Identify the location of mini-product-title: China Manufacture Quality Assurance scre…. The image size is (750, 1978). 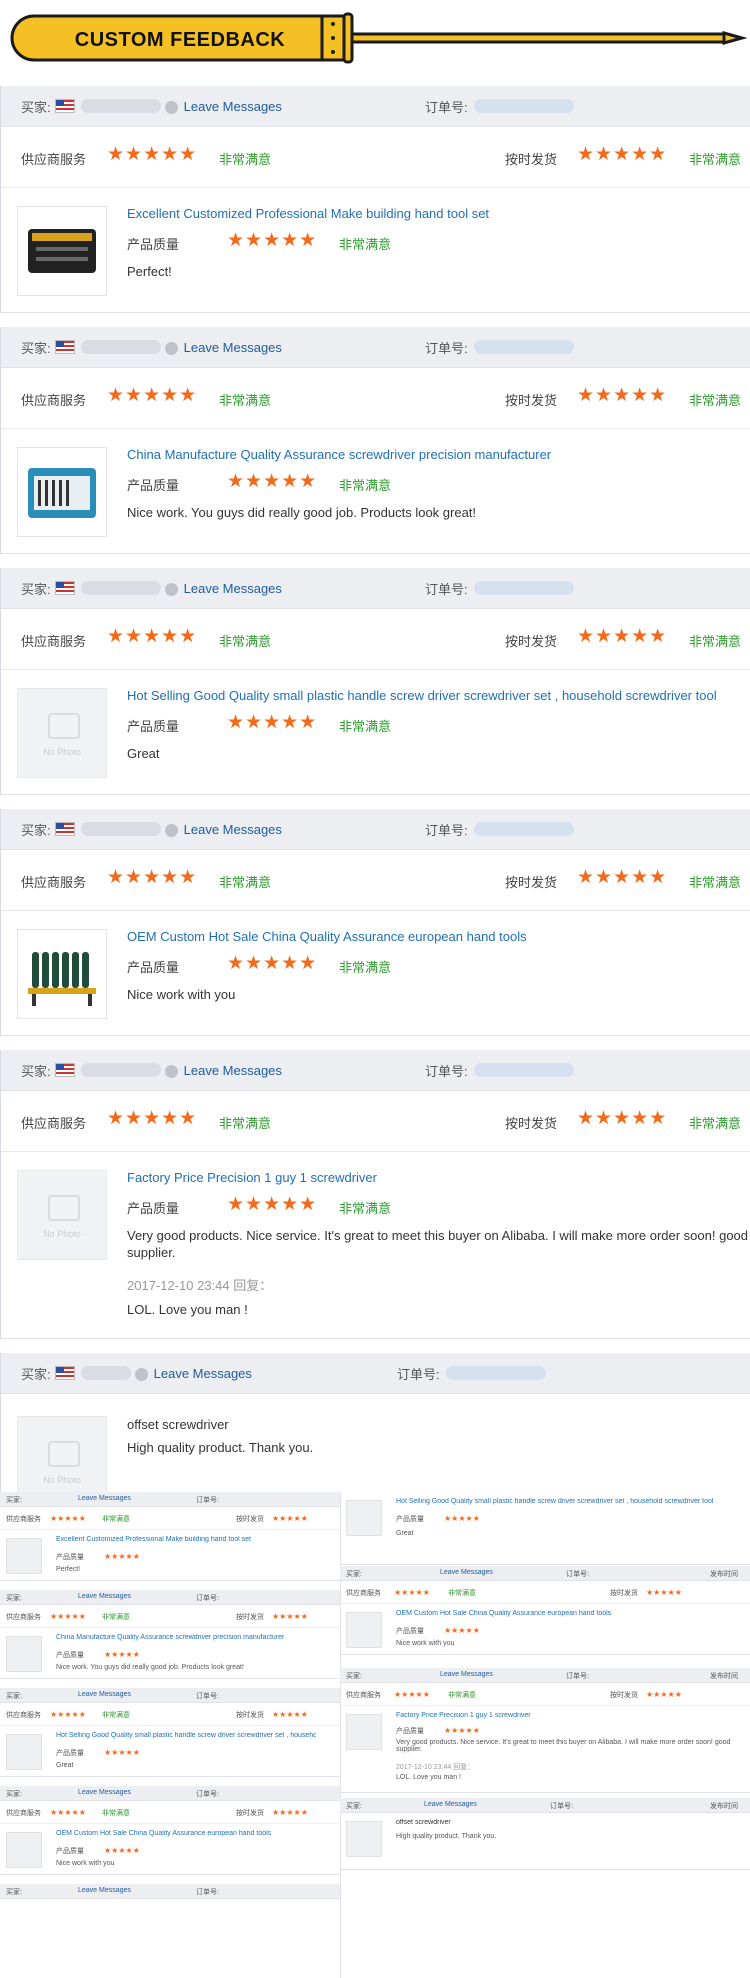
(186, 1637).